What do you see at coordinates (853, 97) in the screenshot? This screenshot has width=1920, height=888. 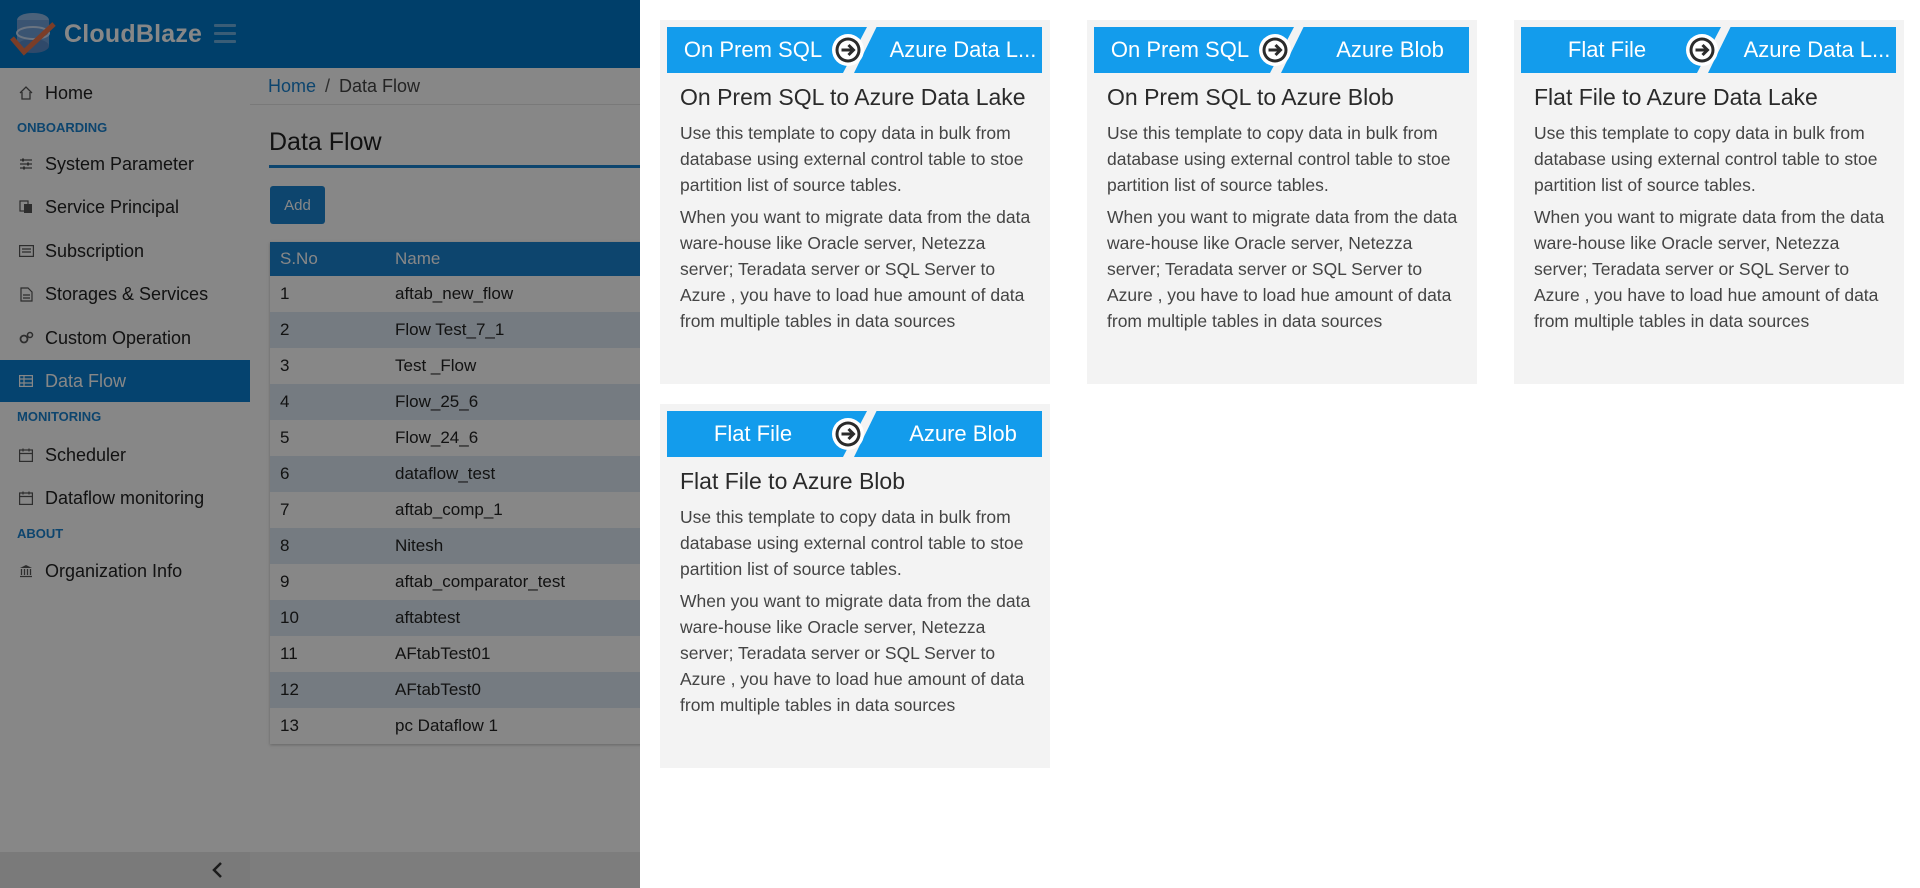 I see `template-title: On Prem SQL to Azure Data Lake` at bounding box center [853, 97].